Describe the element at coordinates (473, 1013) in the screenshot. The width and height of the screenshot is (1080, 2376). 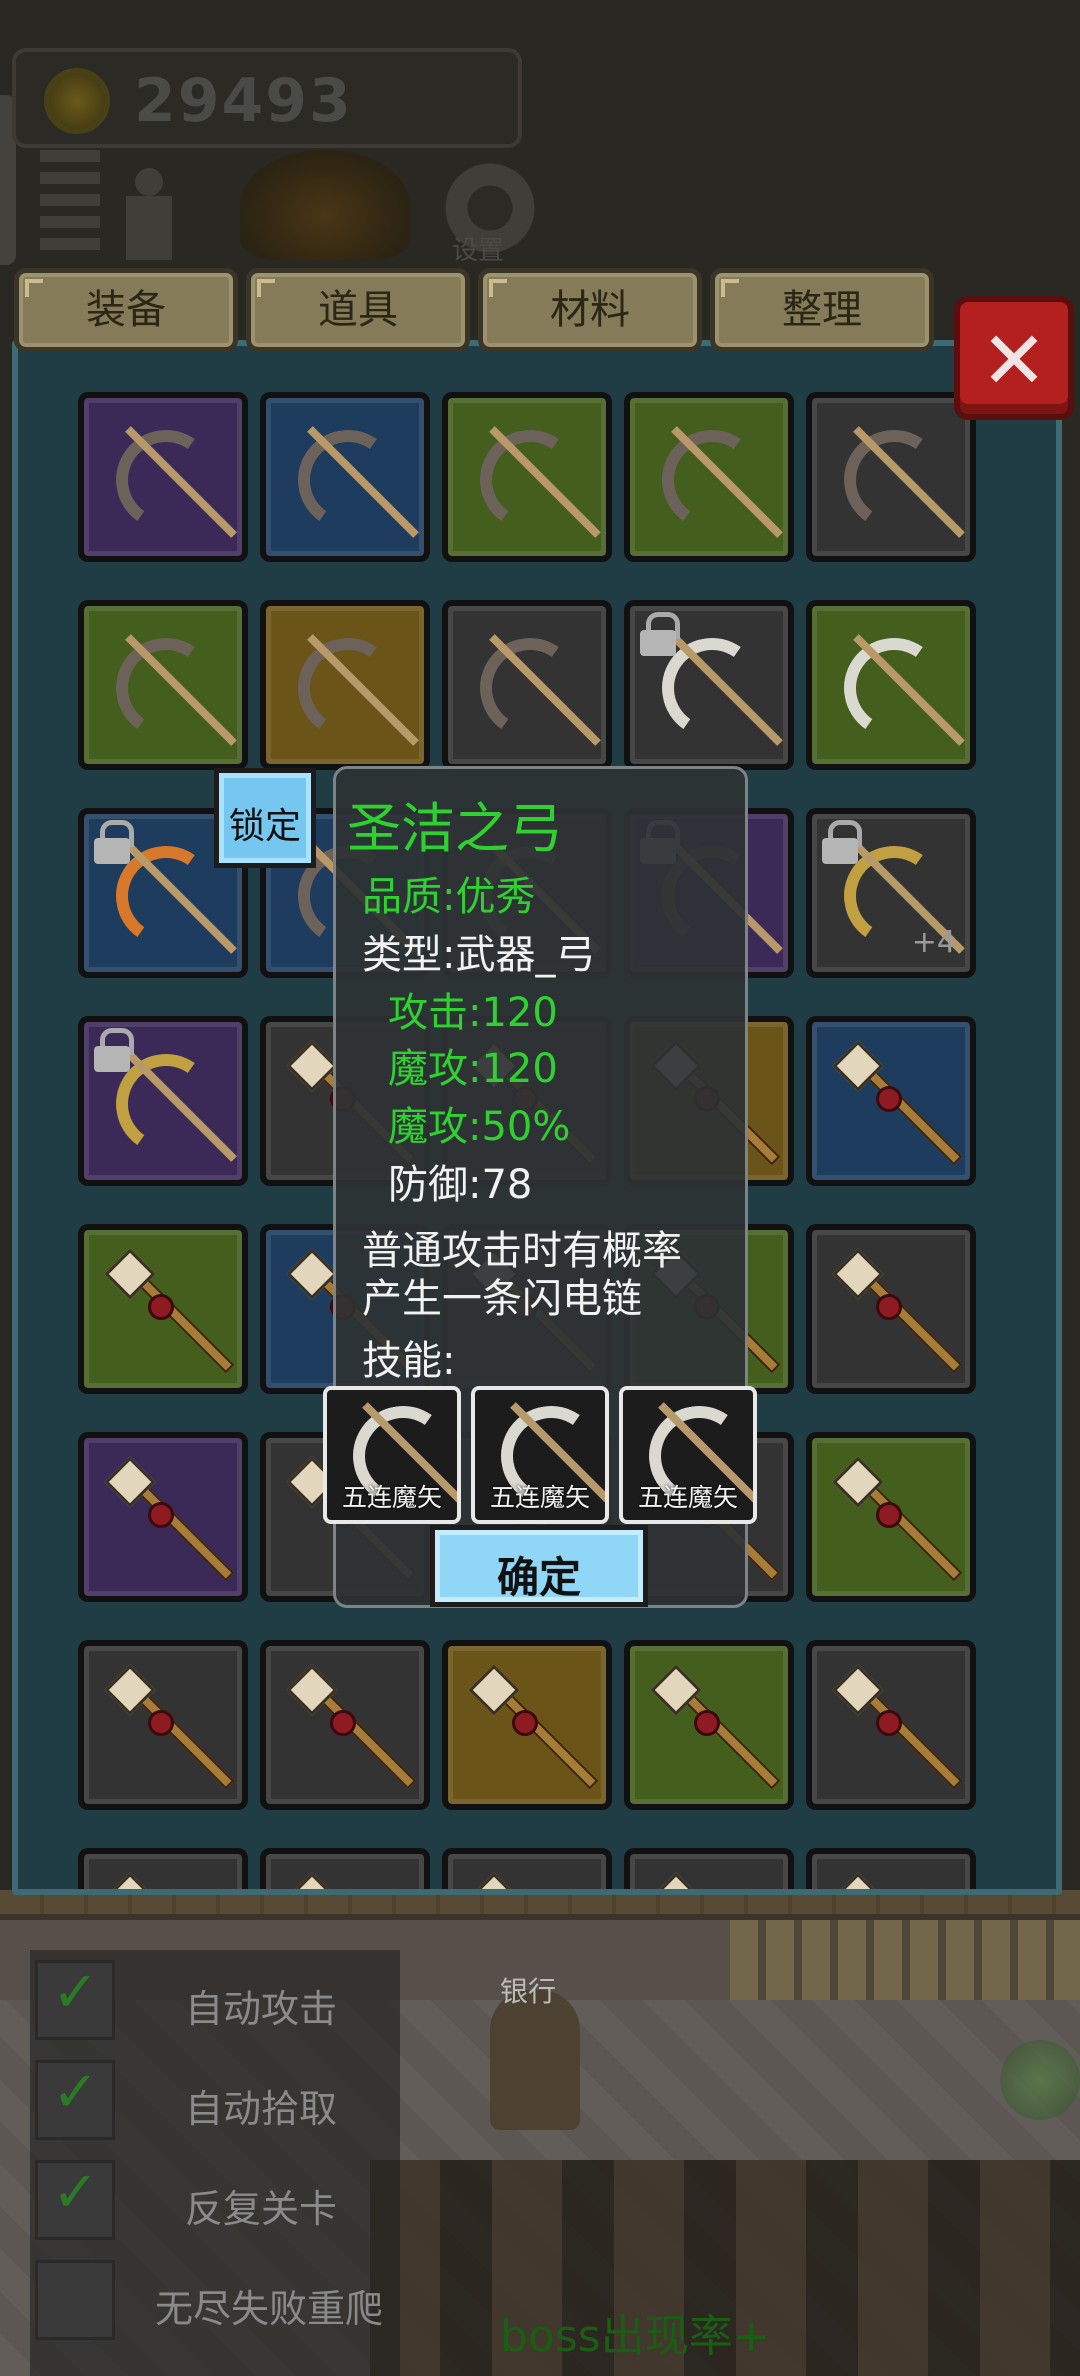
I see `item-attack: 攻击:120` at that location.